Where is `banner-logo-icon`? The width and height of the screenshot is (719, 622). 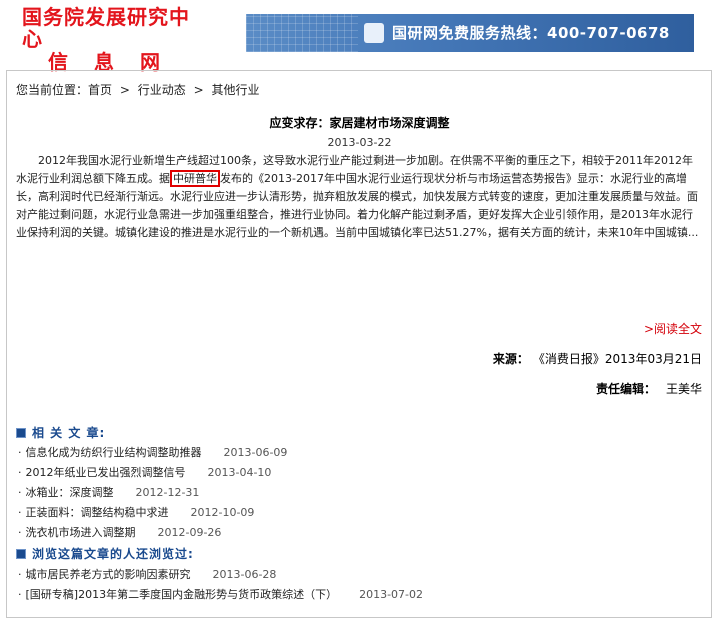 banner-logo-icon is located at coordinates (374, 33).